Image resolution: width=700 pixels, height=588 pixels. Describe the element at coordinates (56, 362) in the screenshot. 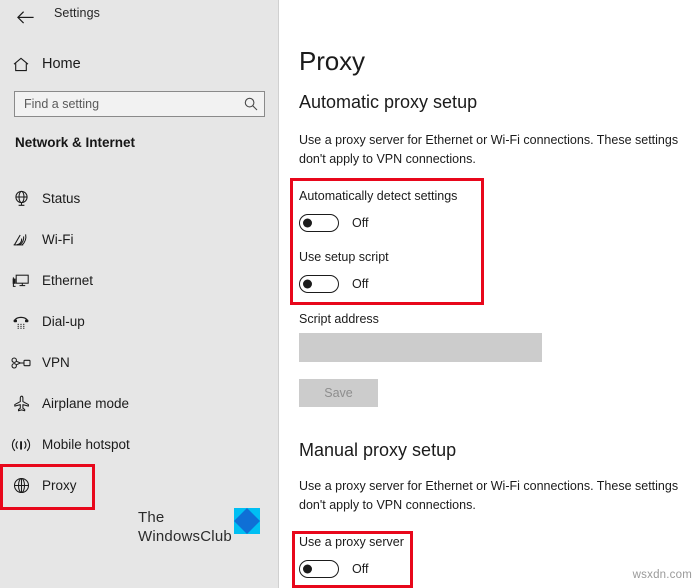

I see `sidebar-item-vpn-label: VPN` at that location.